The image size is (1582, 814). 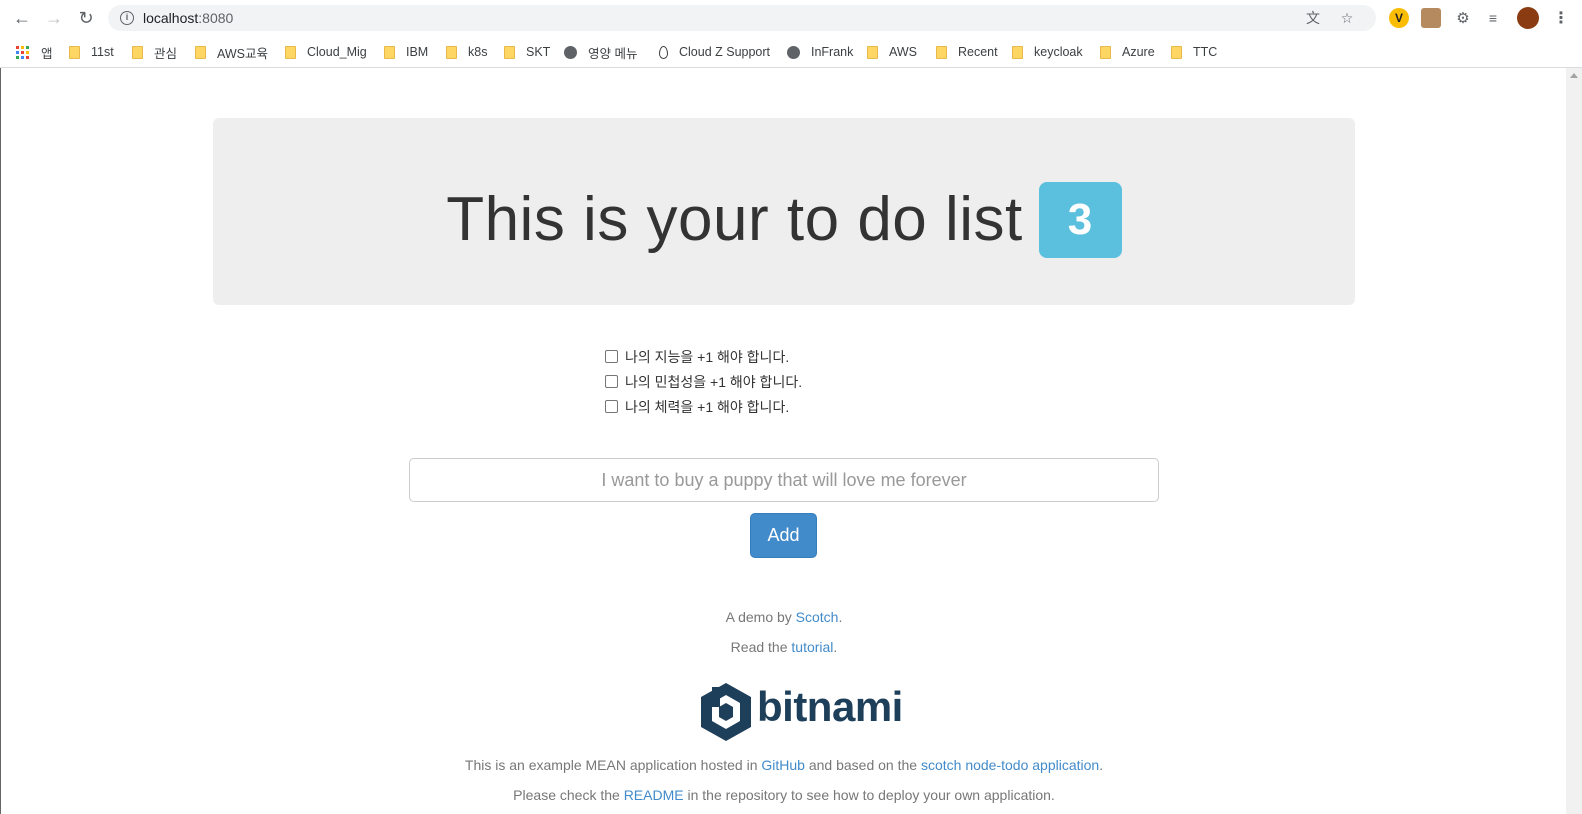 What do you see at coordinates (707, 406) in the screenshot?
I see `todo-text: 나의 체력을 +1 해야 합니다.` at bounding box center [707, 406].